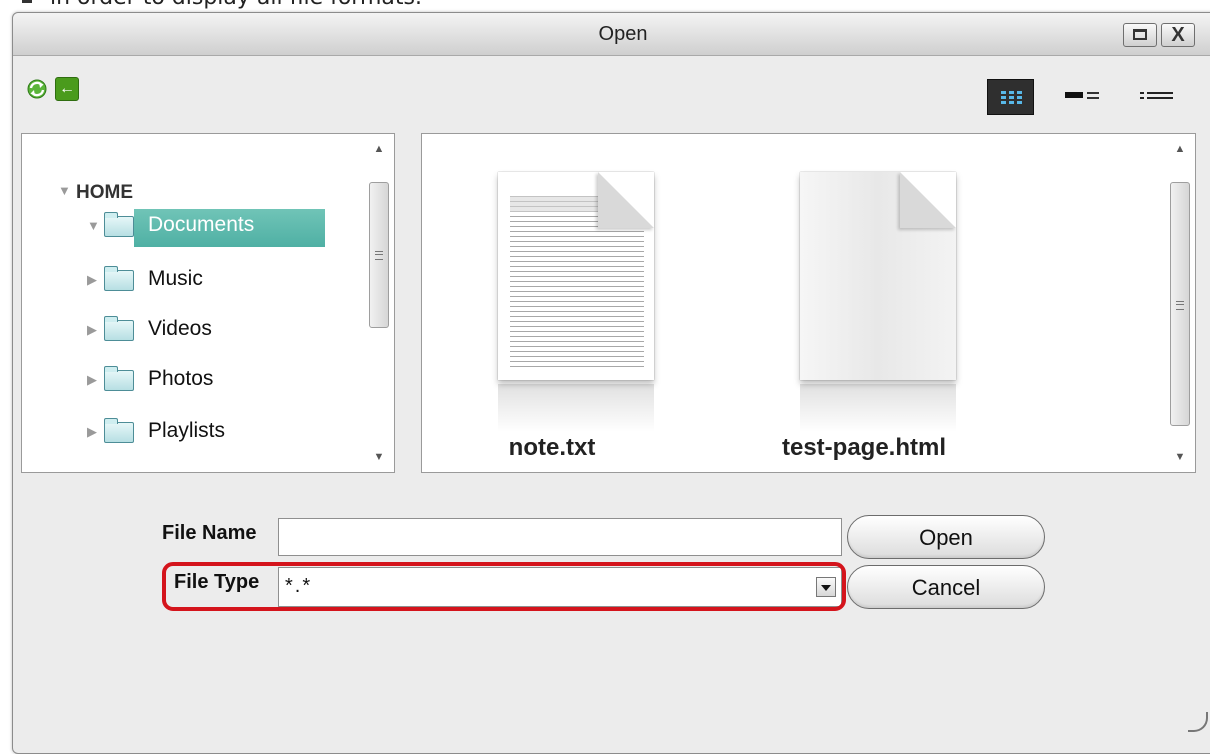 This screenshot has height=754, width=1210. What do you see at coordinates (863, 447) in the screenshot?
I see `file-name-label: test-page.html` at bounding box center [863, 447].